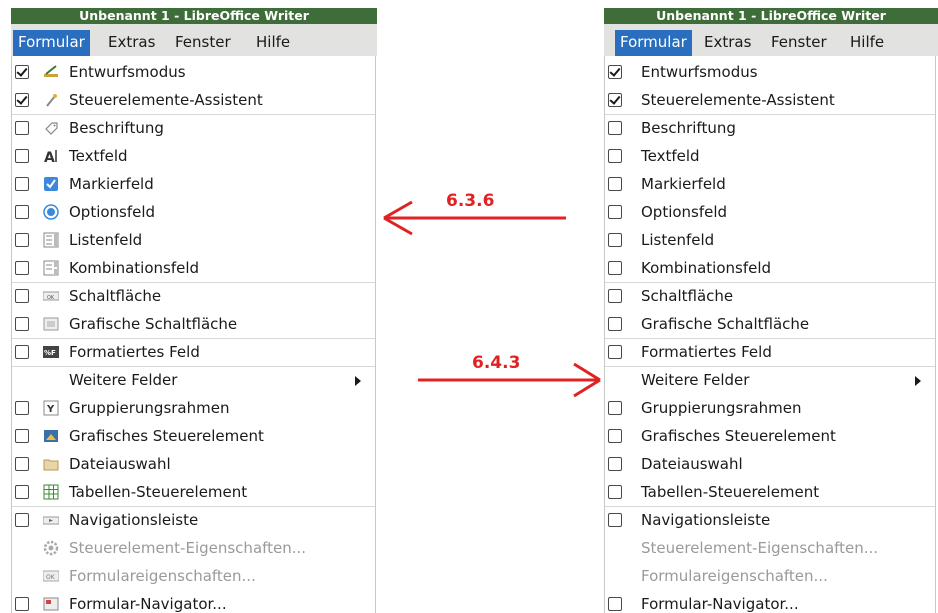 The image size is (938, 613). What do you see at coordinates (51, 240) in the screenshot?
I see `listbox-icon` at bounding box center [51, 240].